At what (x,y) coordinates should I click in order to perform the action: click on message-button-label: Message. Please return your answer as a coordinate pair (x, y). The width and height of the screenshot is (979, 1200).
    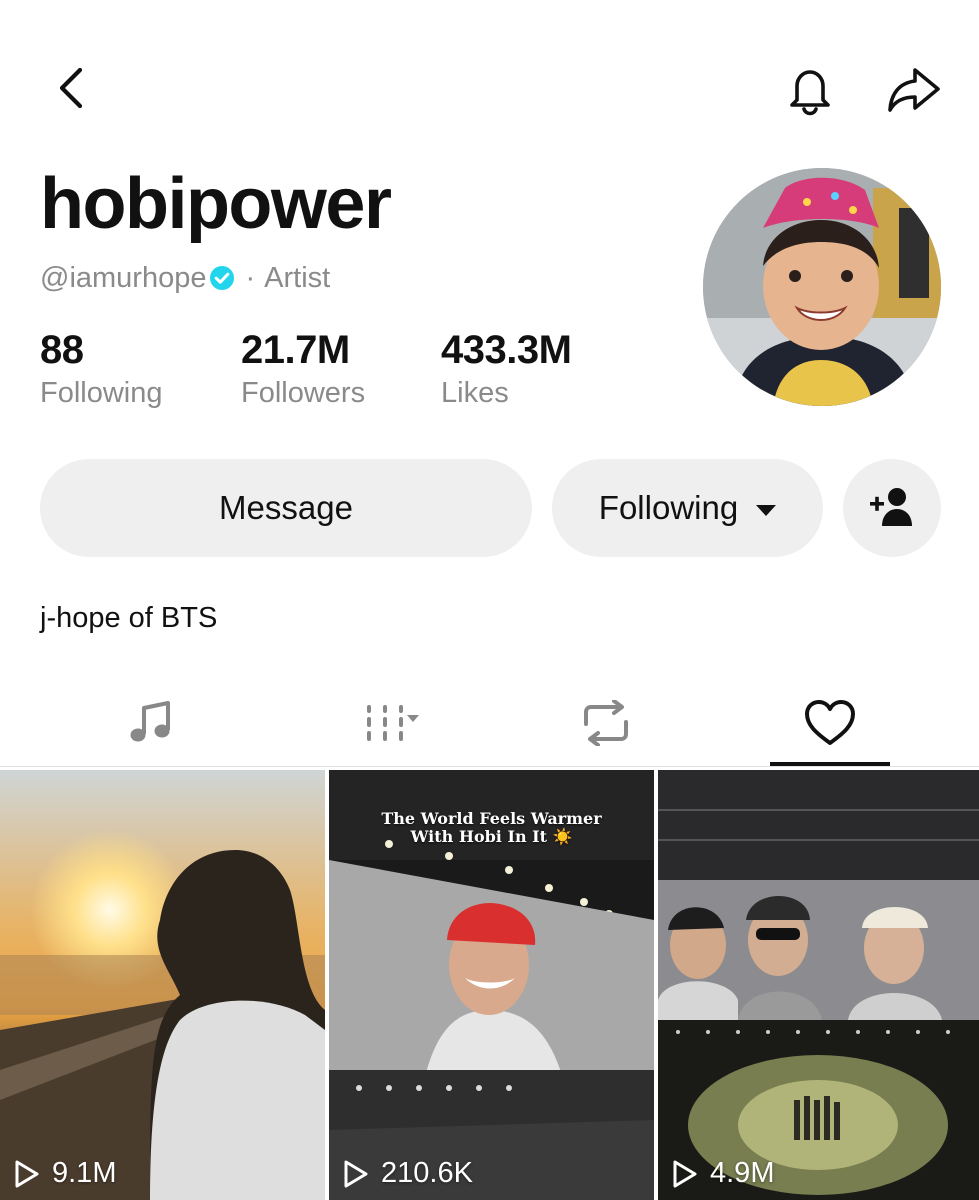
    Looking at the image, I should click on (286, 507).